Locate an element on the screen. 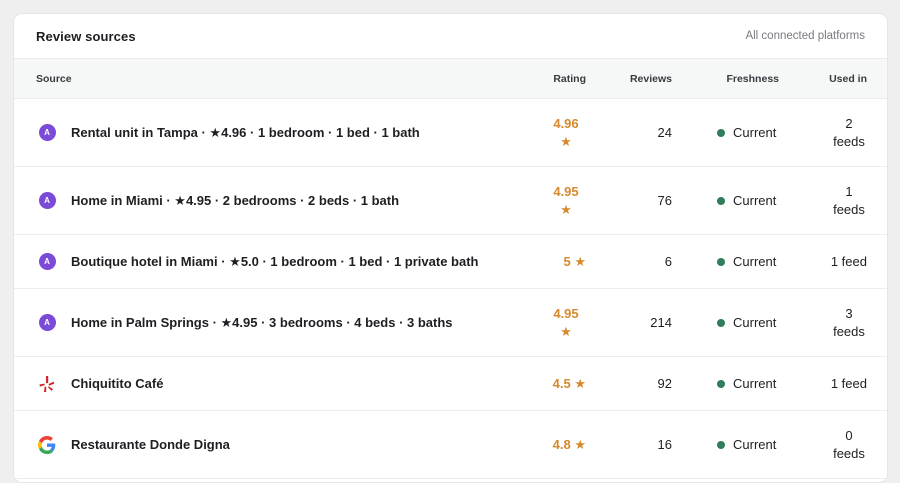  rating-value: 4.5 ★ is located at coordinates (569, 383).